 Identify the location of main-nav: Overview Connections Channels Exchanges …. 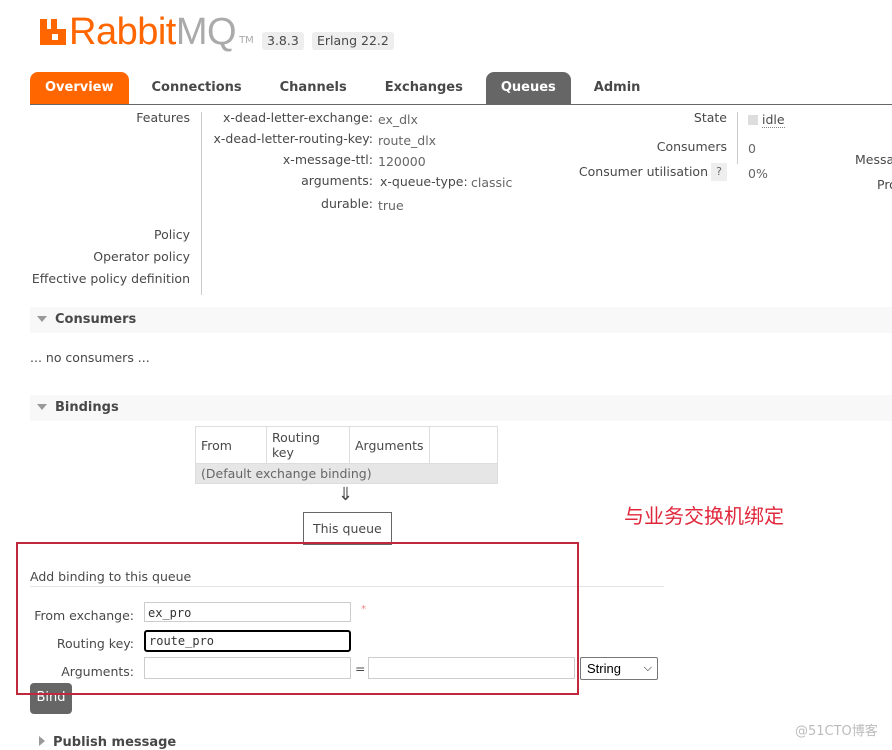
(346, 88).